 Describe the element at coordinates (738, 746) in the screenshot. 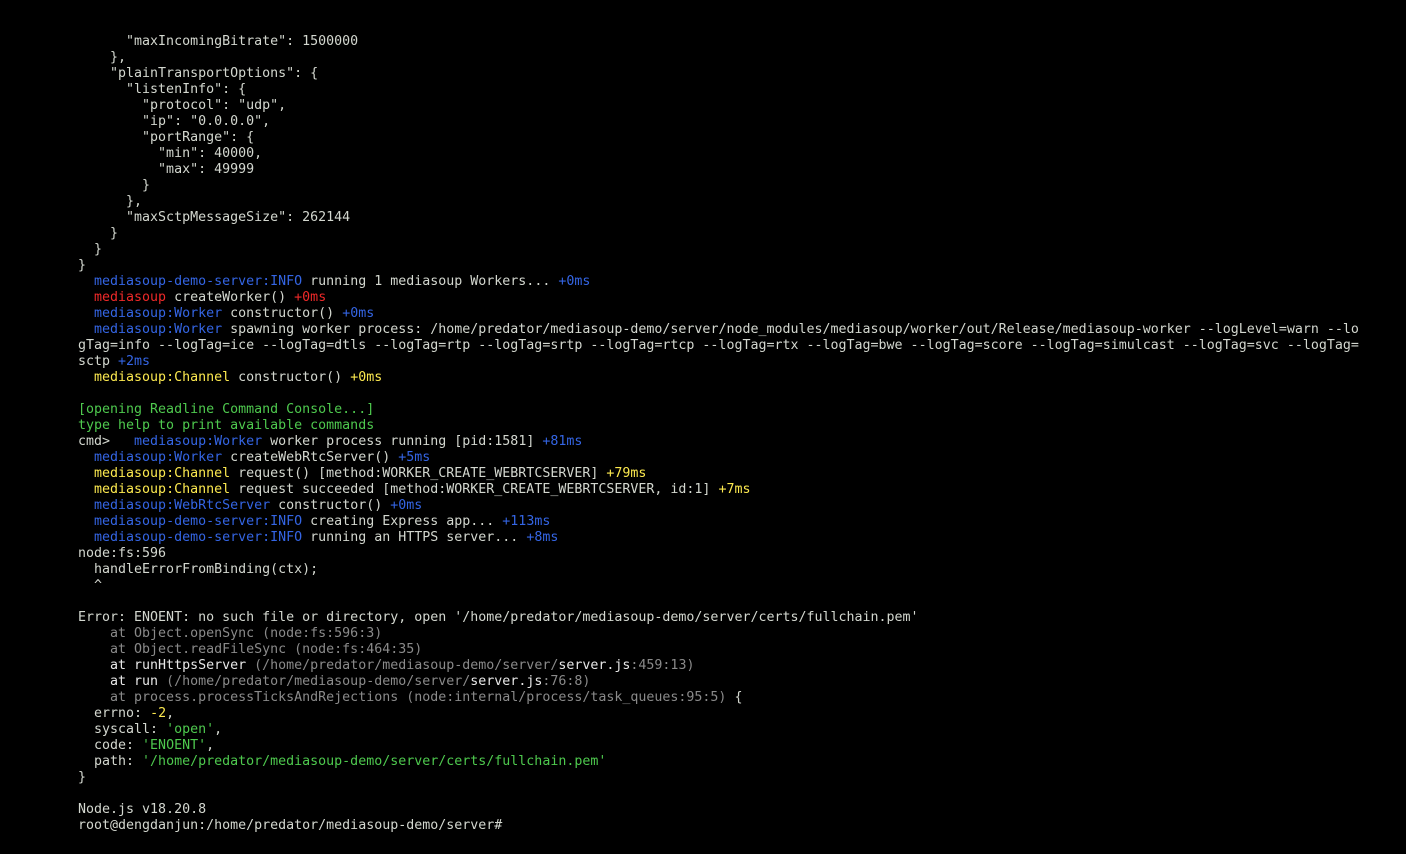

I see `terminal-line: code: 'ENOENT',` at that location.